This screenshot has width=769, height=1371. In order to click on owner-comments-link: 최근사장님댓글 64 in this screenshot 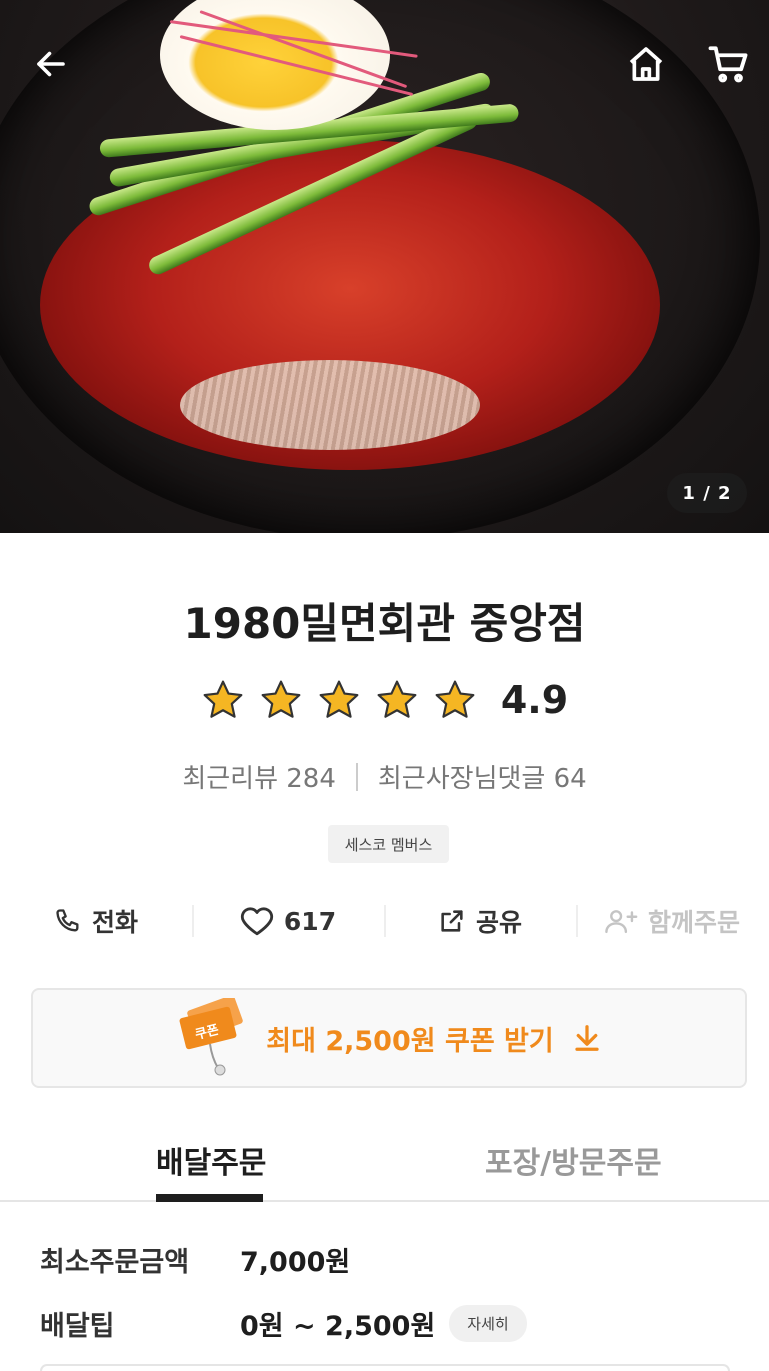, I will do `click(482, 776)`.